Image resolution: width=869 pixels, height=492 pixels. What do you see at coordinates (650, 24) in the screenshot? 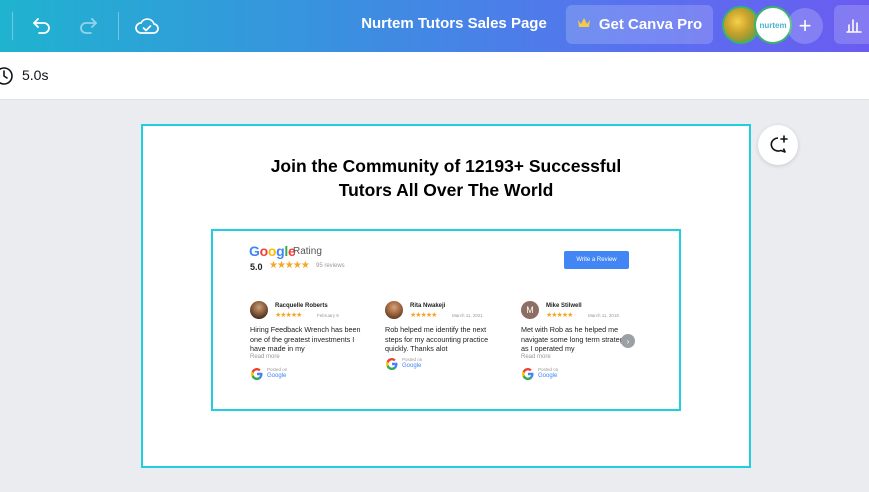
I see `get-canva-pro-label: Get Canva Pro` at bounding box center [650, 24].